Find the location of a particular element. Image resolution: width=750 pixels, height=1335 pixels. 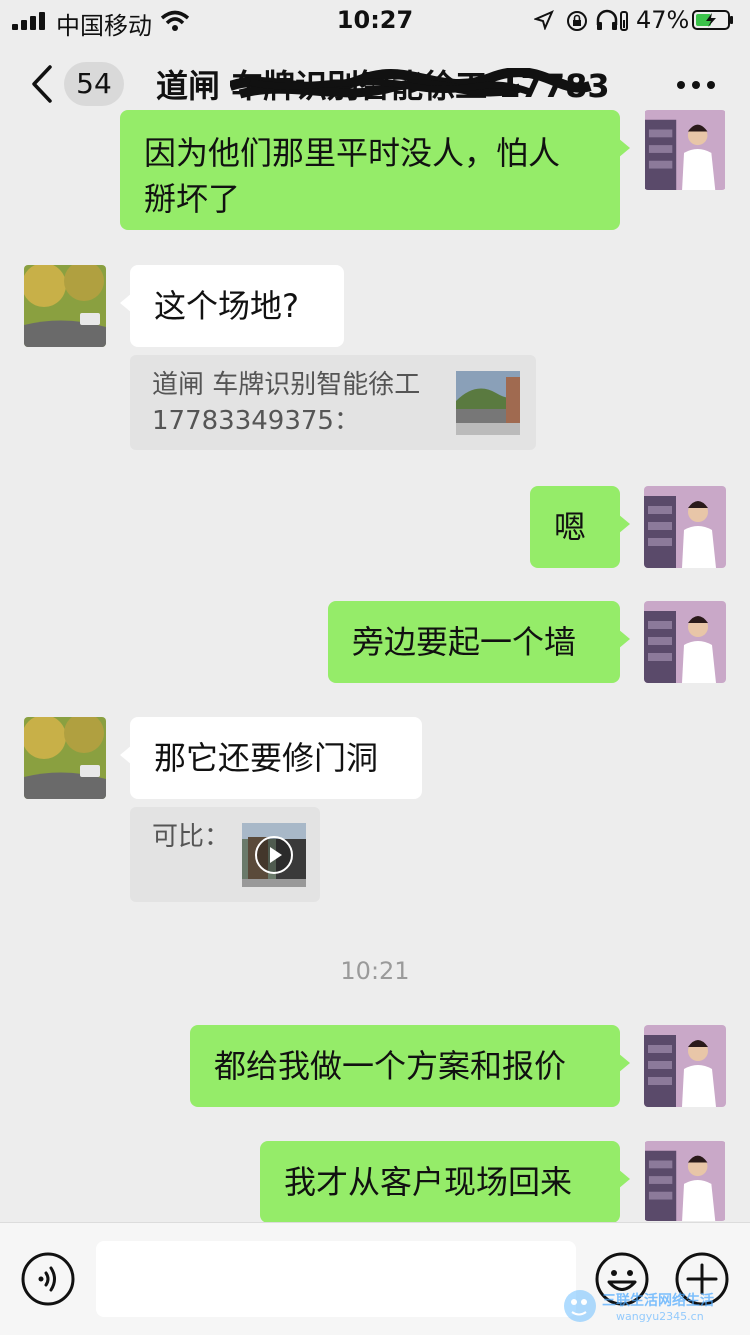

battery-charging-icon is located at coordinates (712, 20).